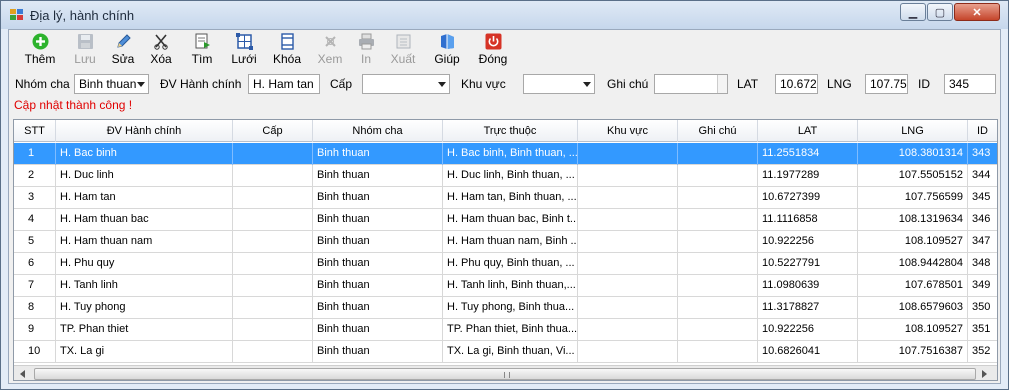  Describe the element at coordinates (273, 131) in the screenshot. I see `column-header: Cấp` at that location.